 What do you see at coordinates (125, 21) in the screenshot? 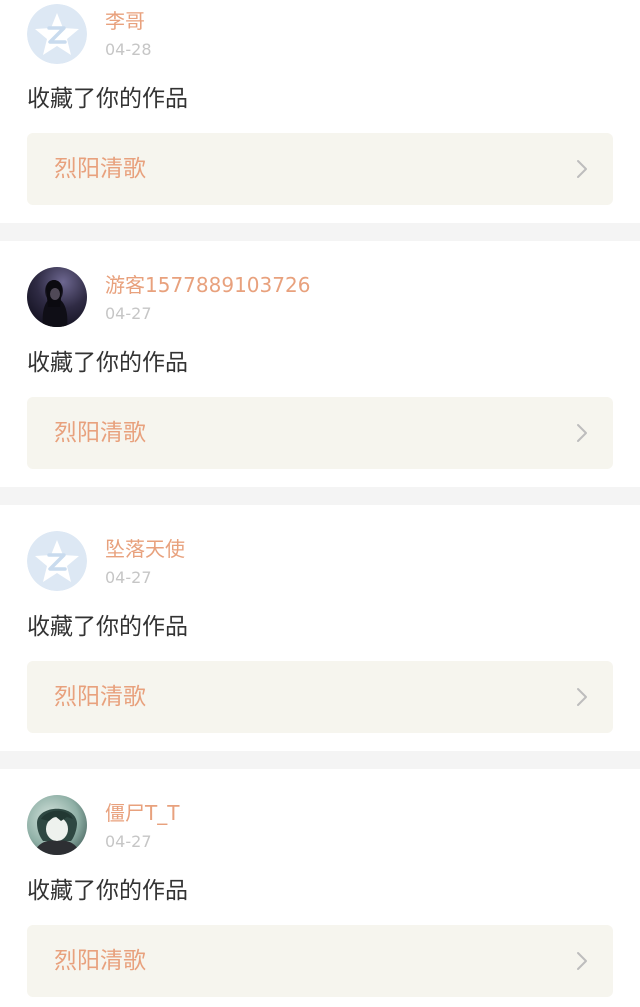
I see `username: 李哥` at bounding box center [125, 21].